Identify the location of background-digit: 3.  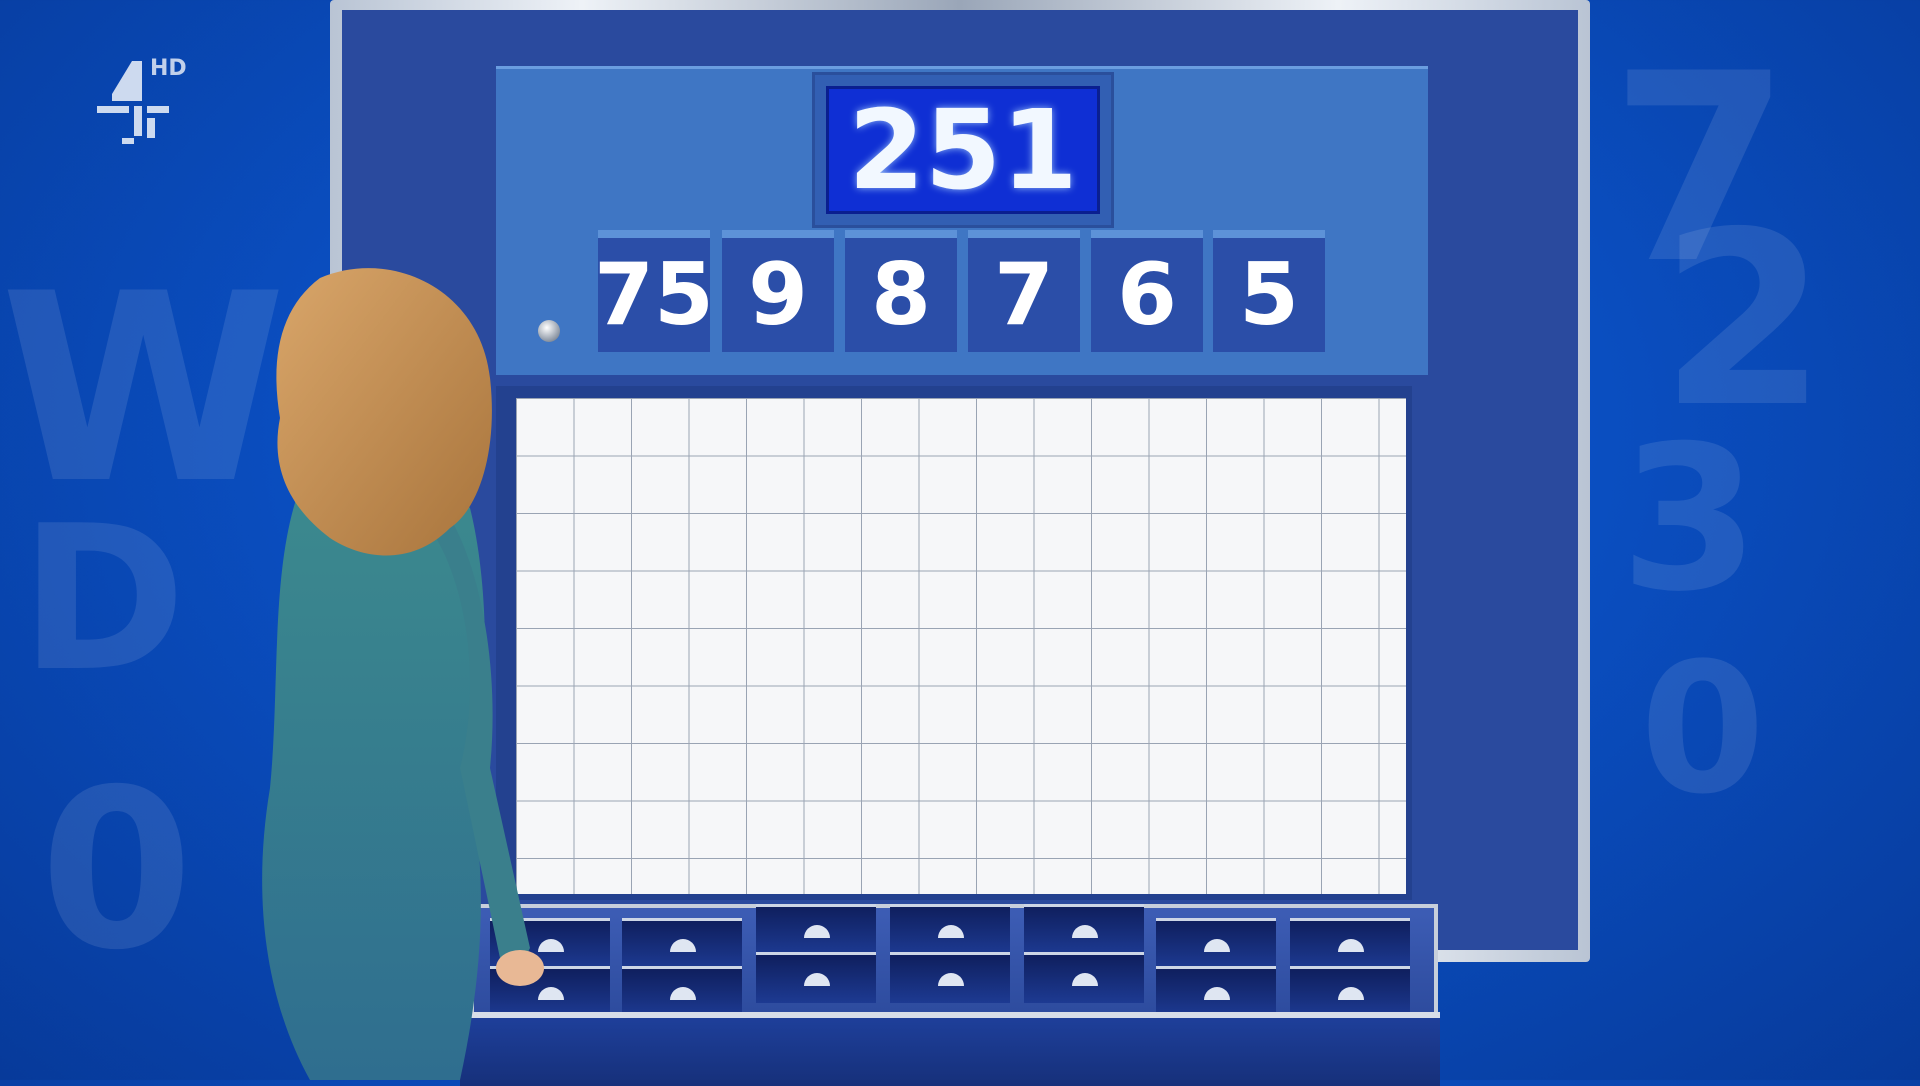
(1690, 519).